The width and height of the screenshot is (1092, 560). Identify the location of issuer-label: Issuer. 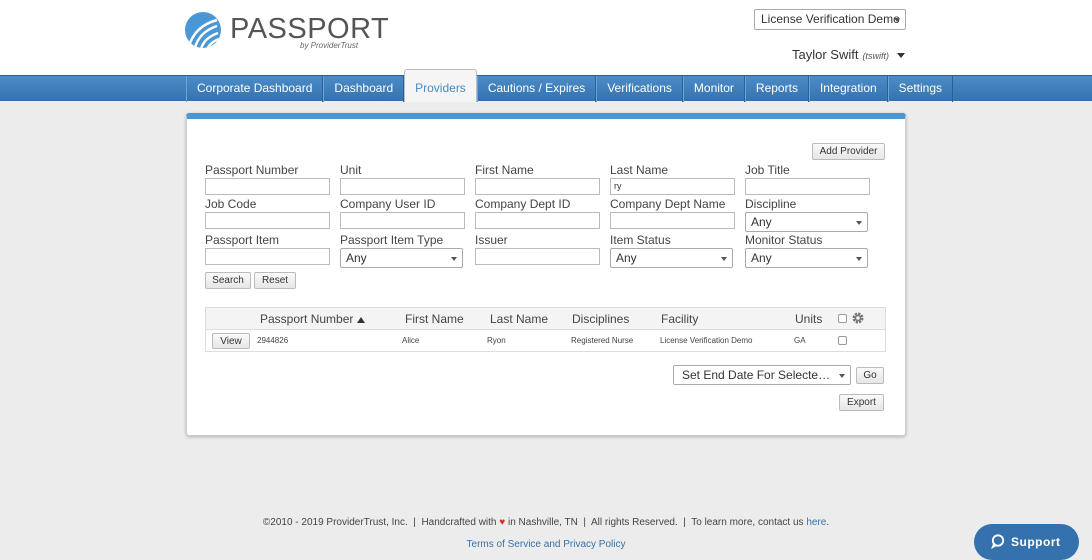
(491, 240).